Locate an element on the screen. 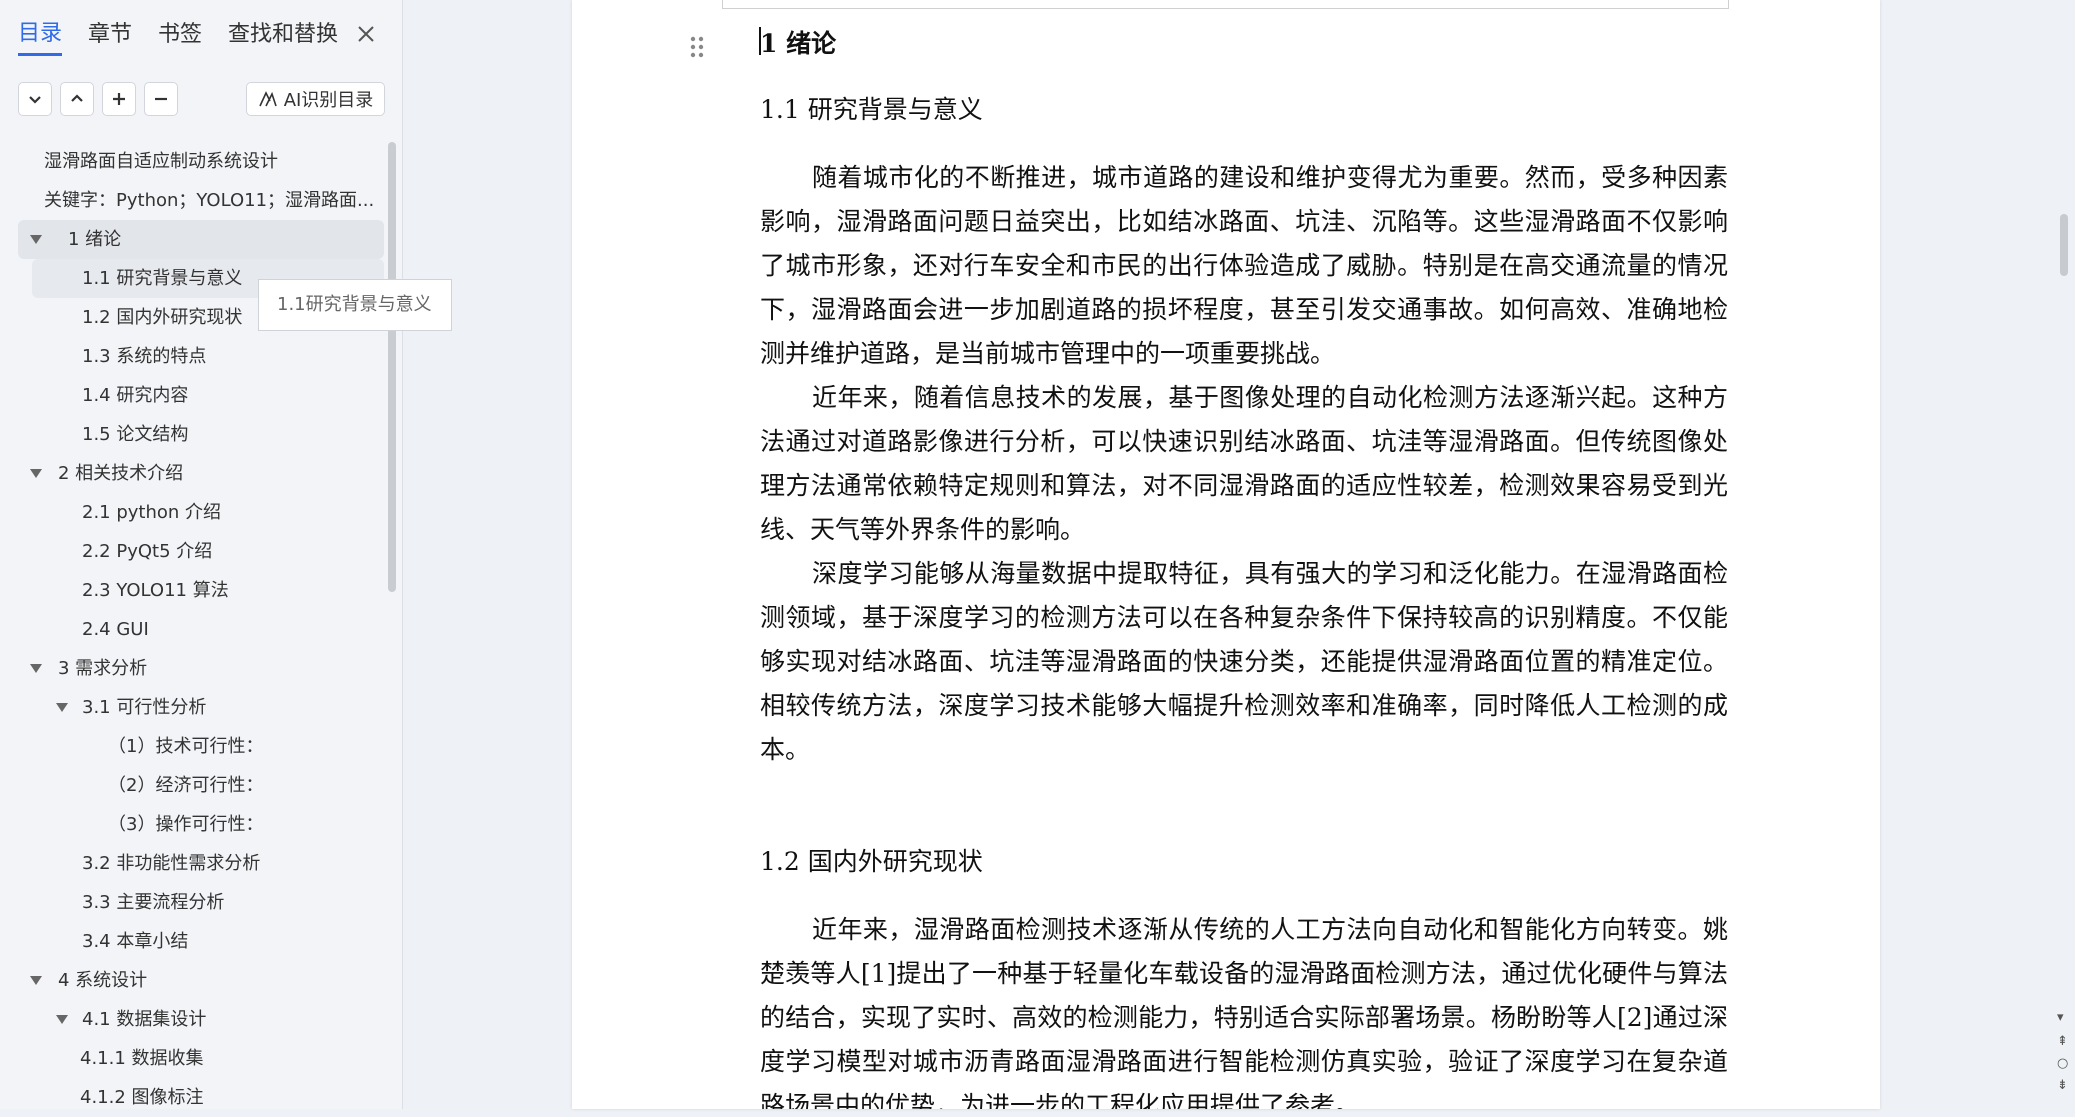 The image size is (2075, 1117). toc-item: 3 需求分析 is located at coordinates (201, 668).